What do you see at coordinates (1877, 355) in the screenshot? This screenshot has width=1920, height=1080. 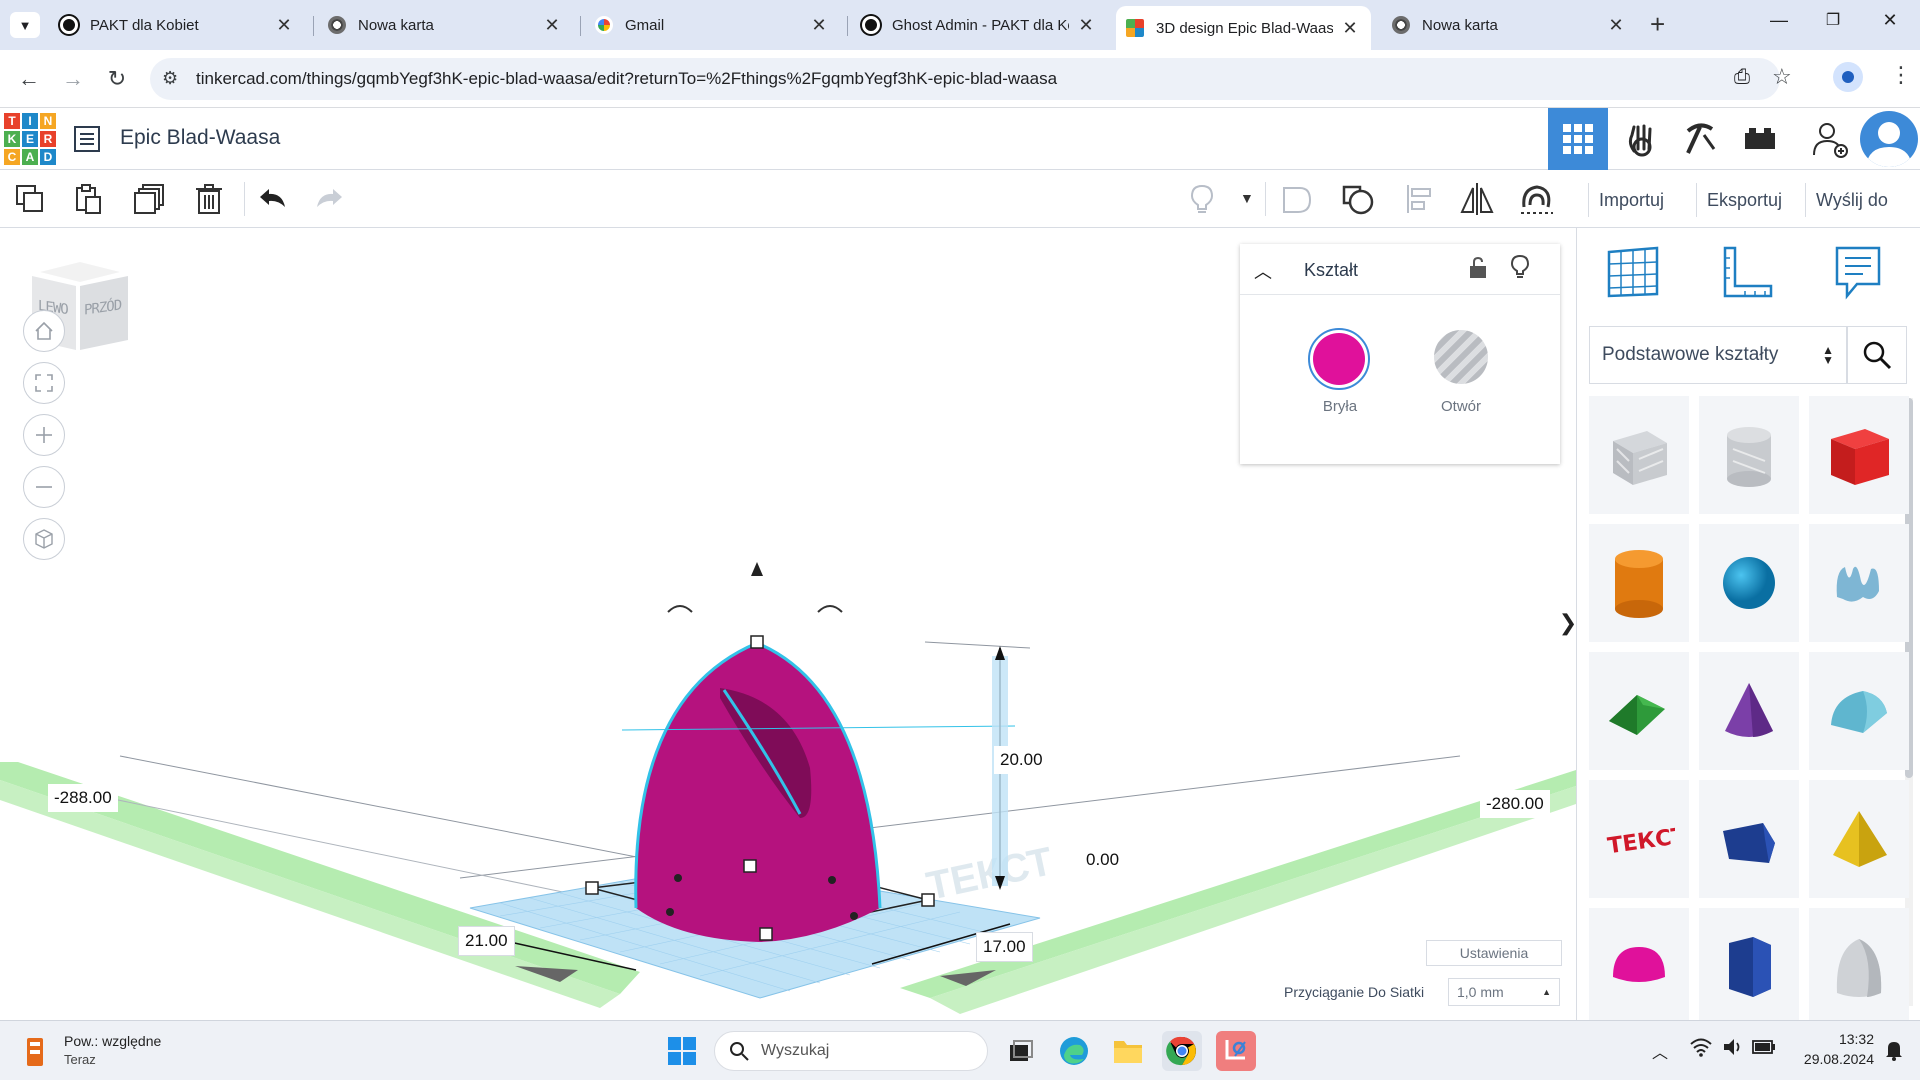 I see `shape-search-button` at bounding box center [1877, 355].